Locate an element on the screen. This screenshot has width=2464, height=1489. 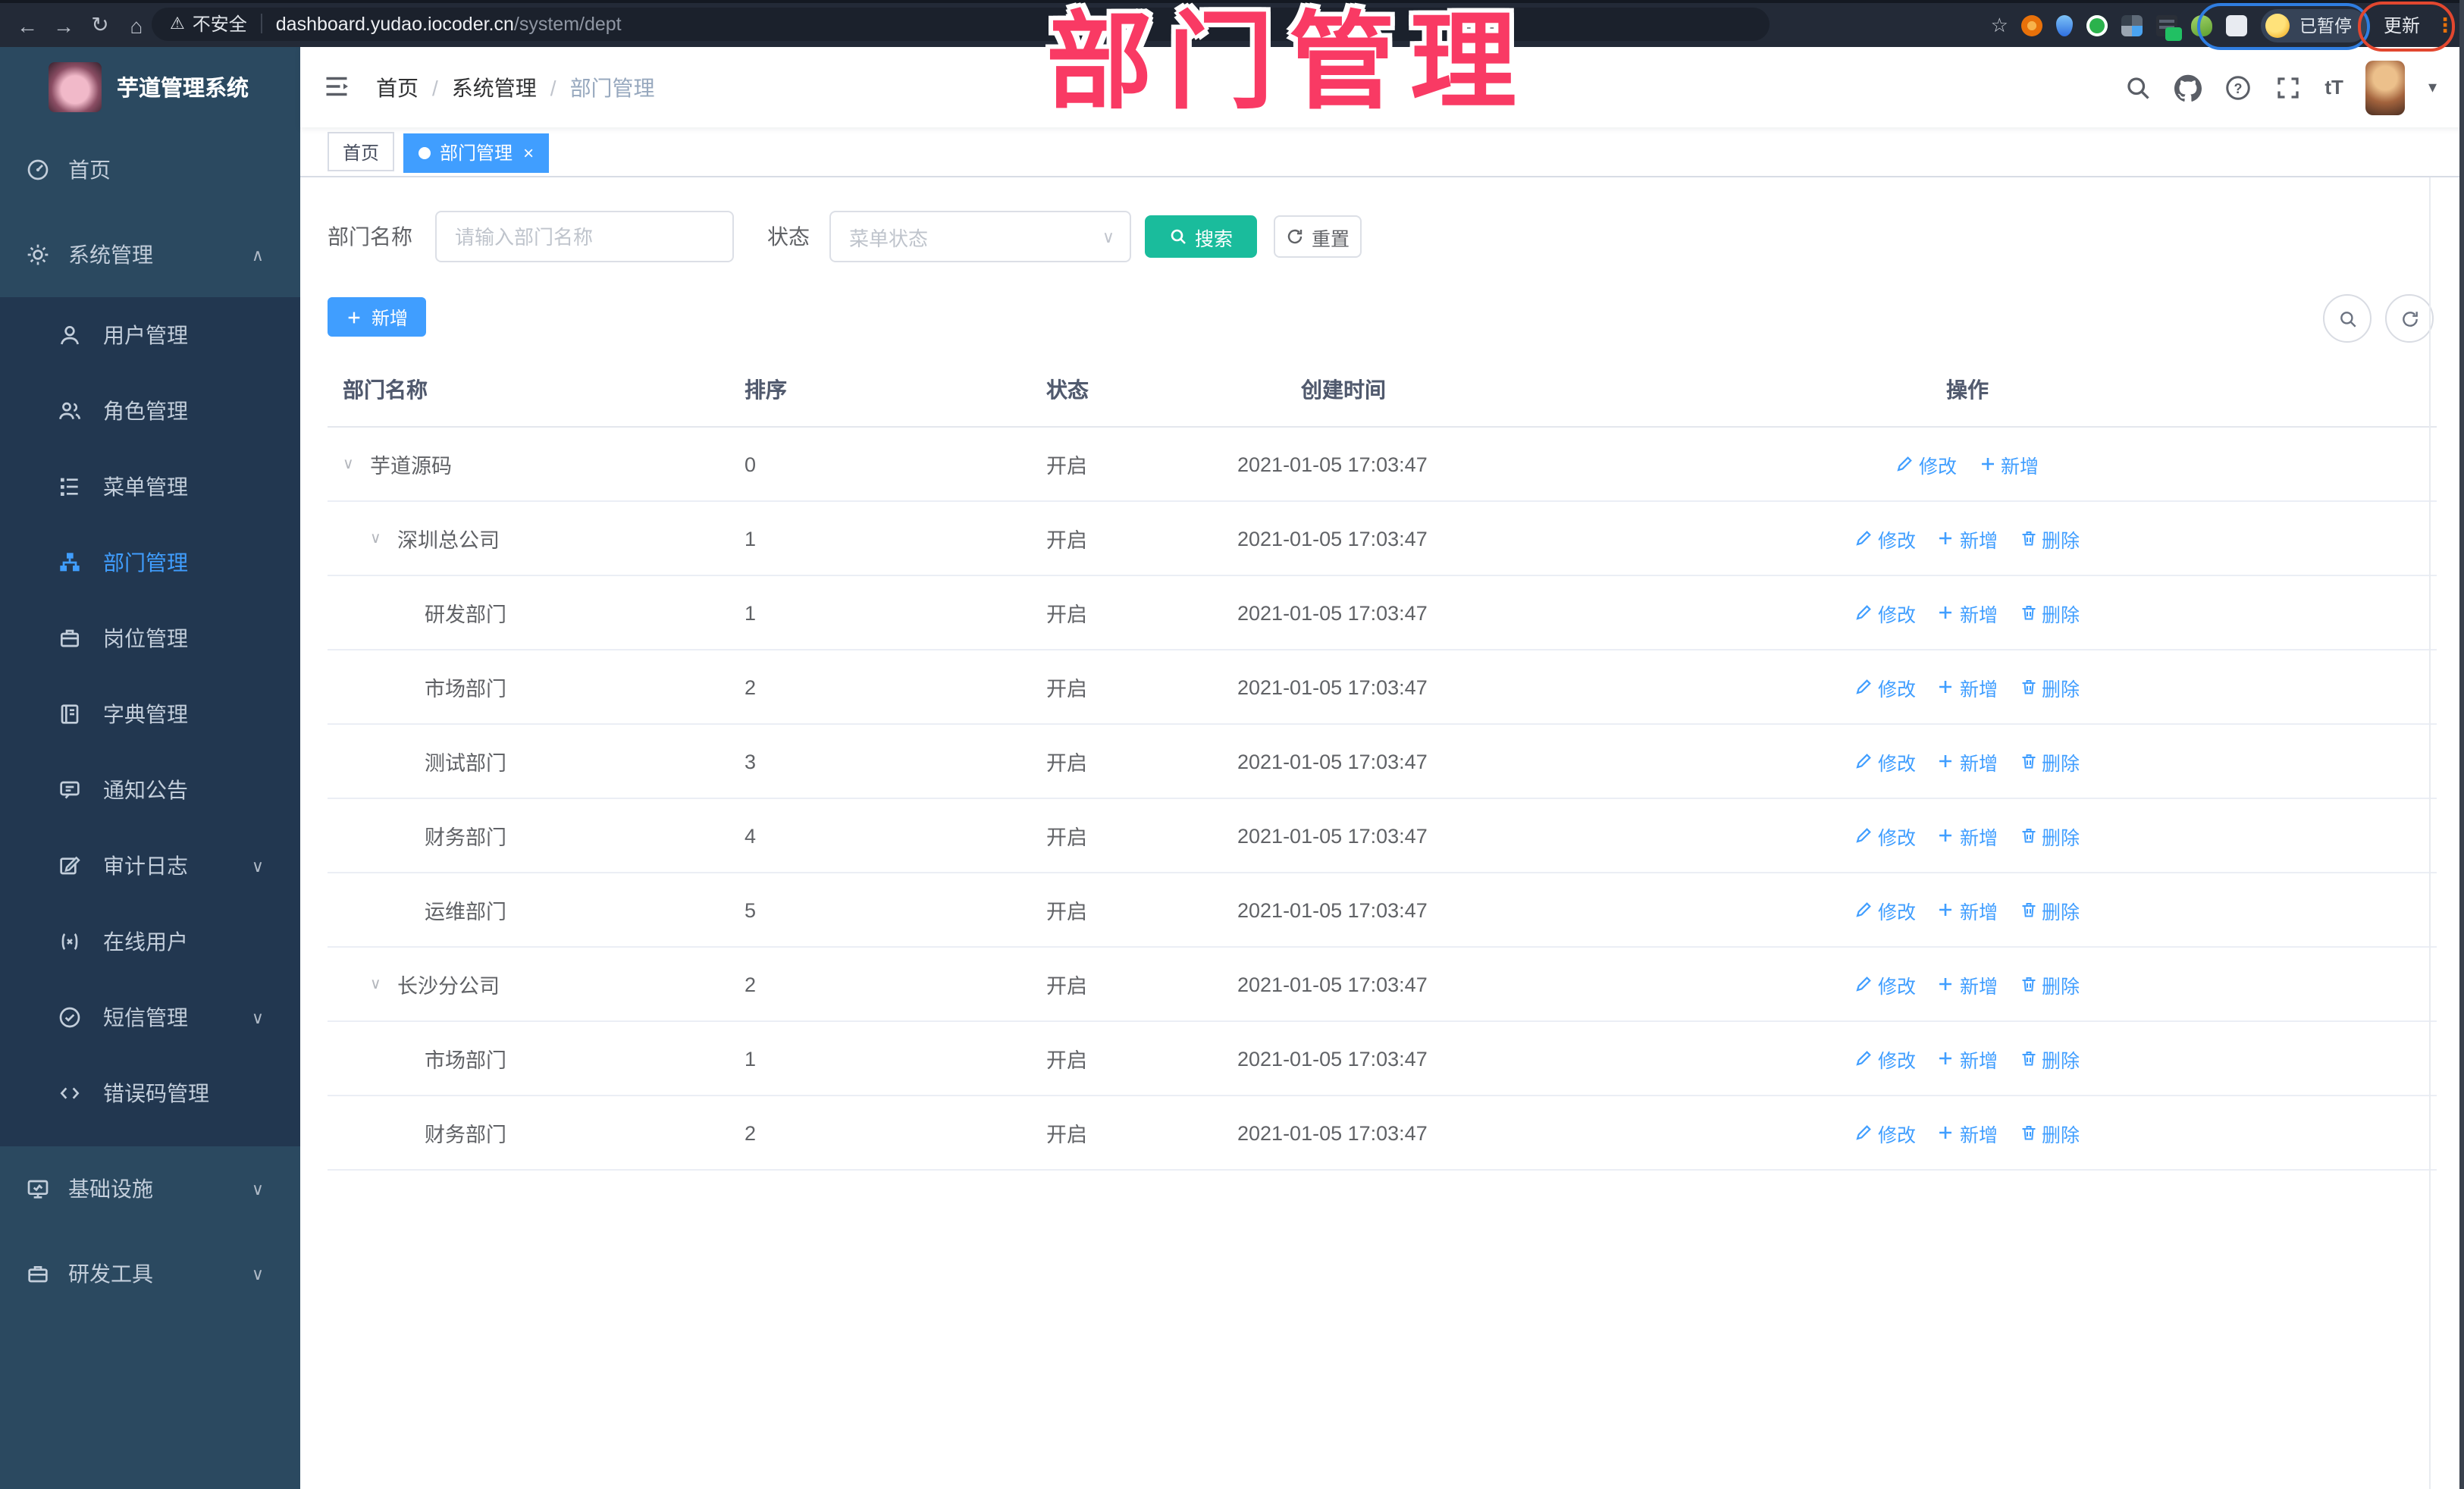
font-size-icon: tT is located at coordinates (2334, 87).